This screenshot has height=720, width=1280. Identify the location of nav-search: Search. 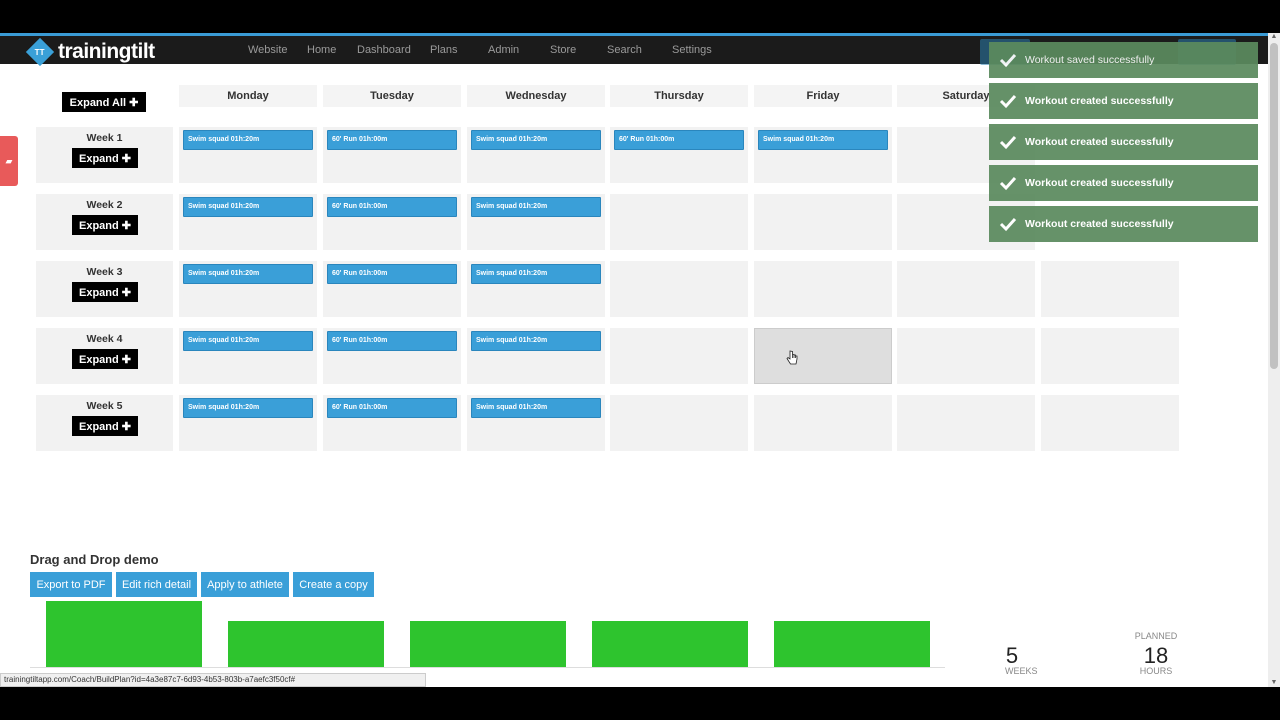
(624, 50).